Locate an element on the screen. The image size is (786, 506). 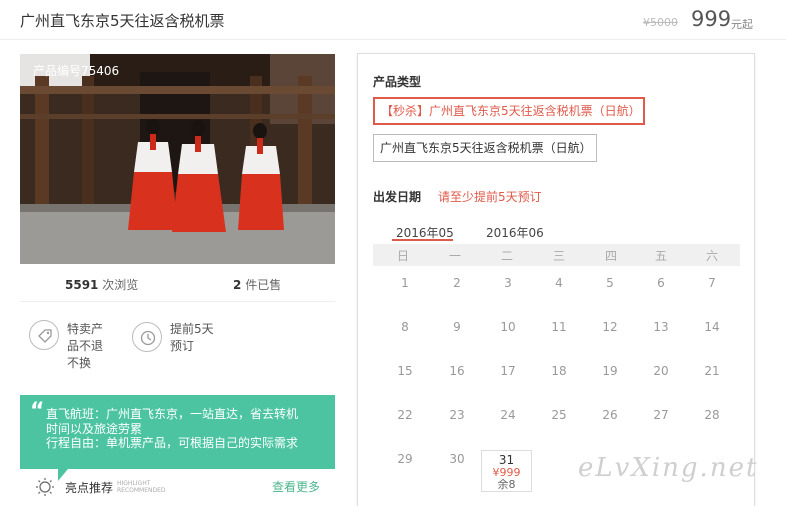
quote-mark: “ is located at coordinates (37, 411).